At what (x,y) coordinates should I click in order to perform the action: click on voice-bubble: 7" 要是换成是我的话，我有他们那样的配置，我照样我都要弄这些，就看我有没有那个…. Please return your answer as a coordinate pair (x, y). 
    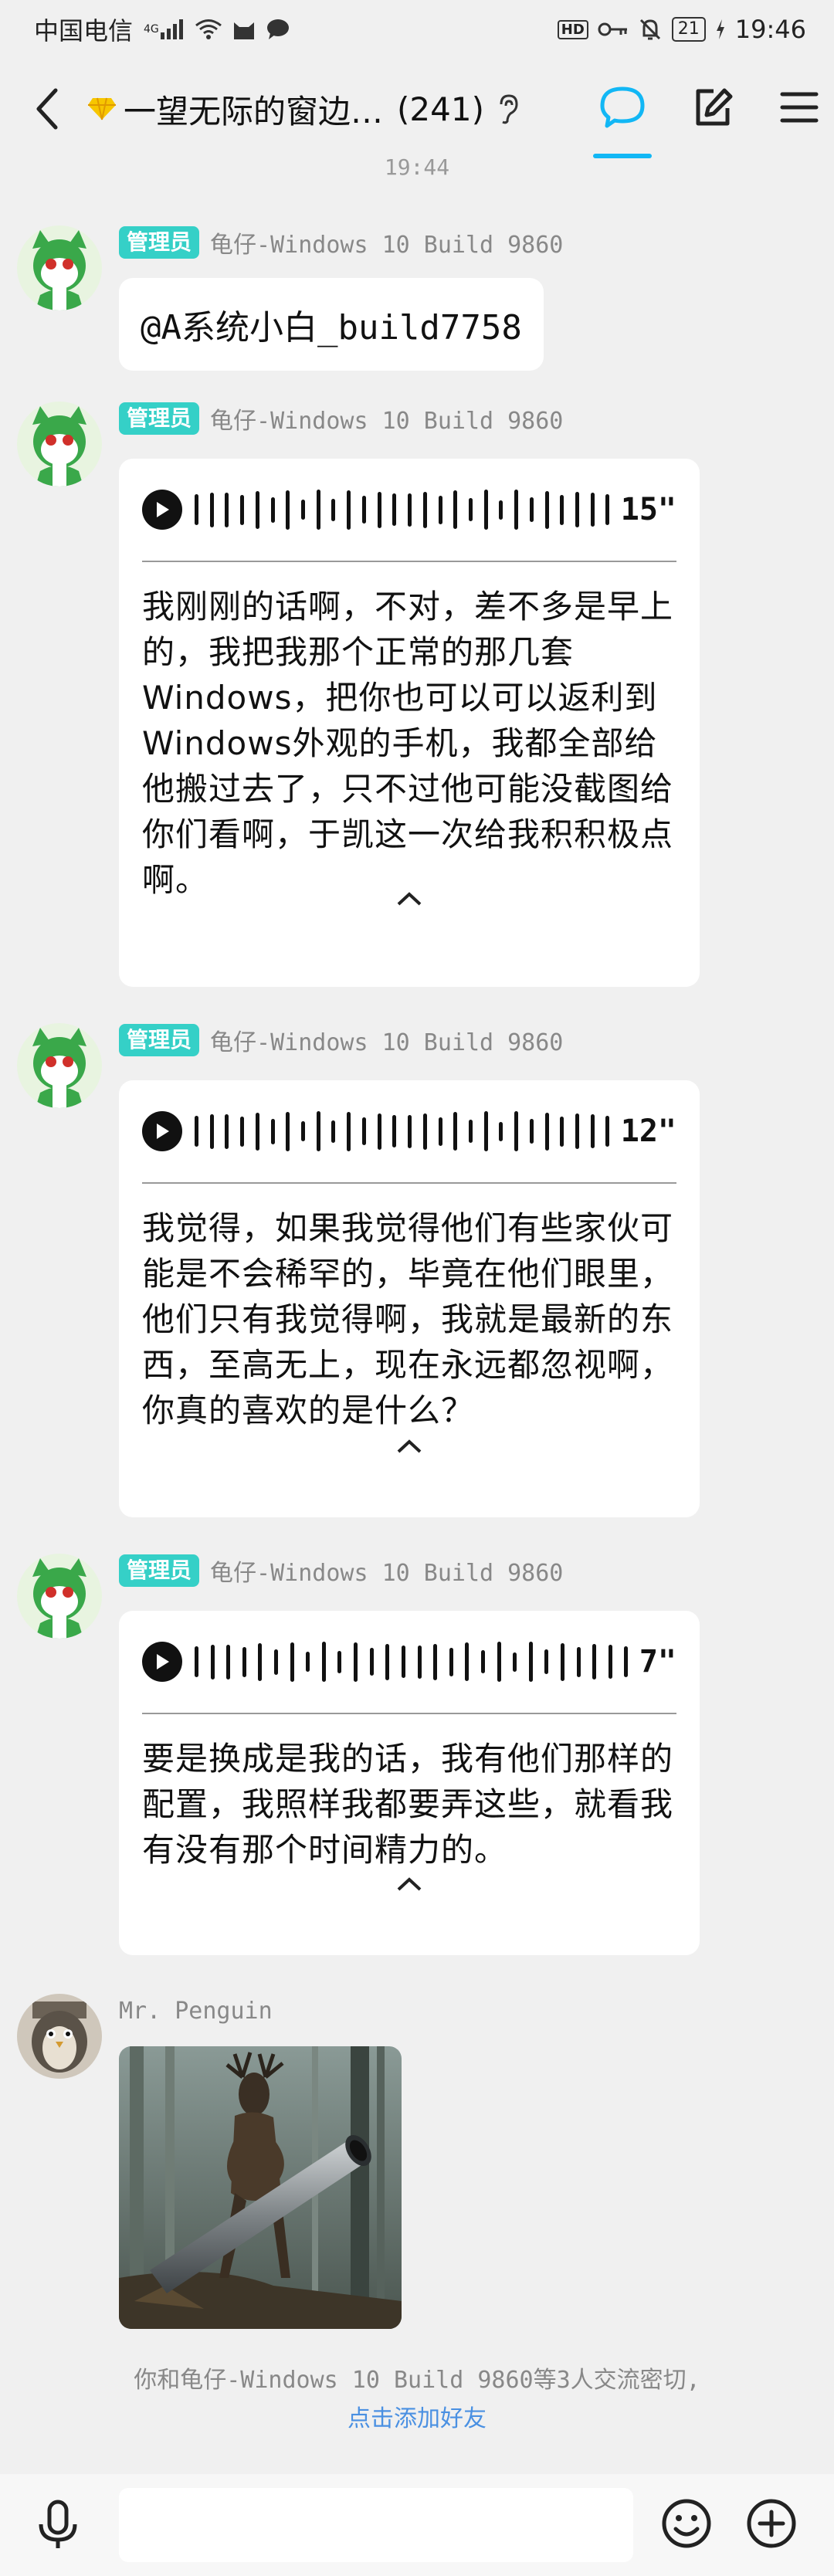
    Looking at the image, I should click on (409, 1783).